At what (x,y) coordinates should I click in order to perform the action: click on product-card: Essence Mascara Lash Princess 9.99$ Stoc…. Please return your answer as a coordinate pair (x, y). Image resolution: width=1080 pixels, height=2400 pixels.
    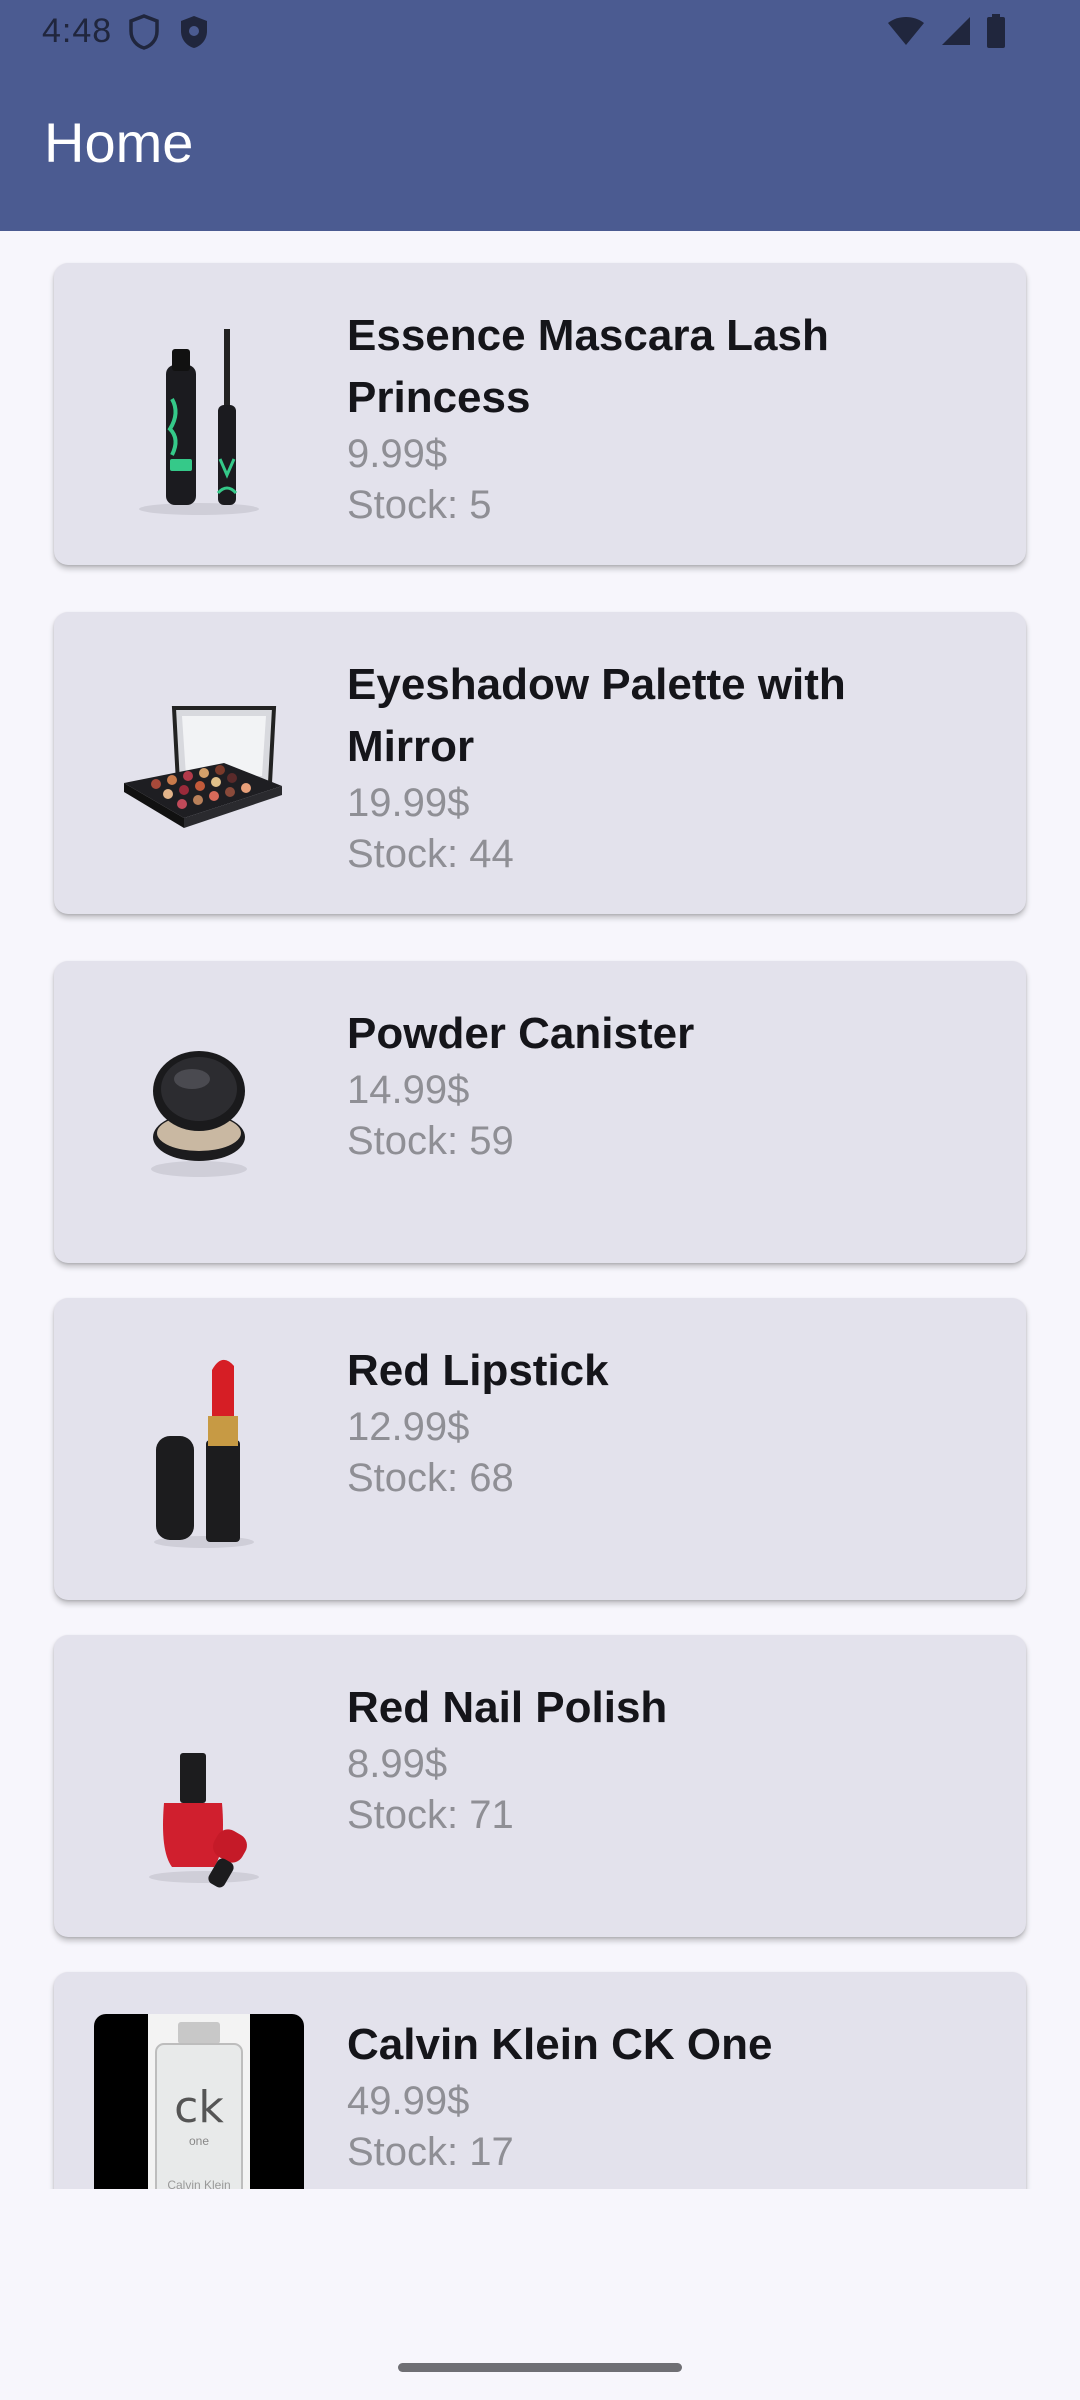
    Looking at the image, I should click on (540, 414).